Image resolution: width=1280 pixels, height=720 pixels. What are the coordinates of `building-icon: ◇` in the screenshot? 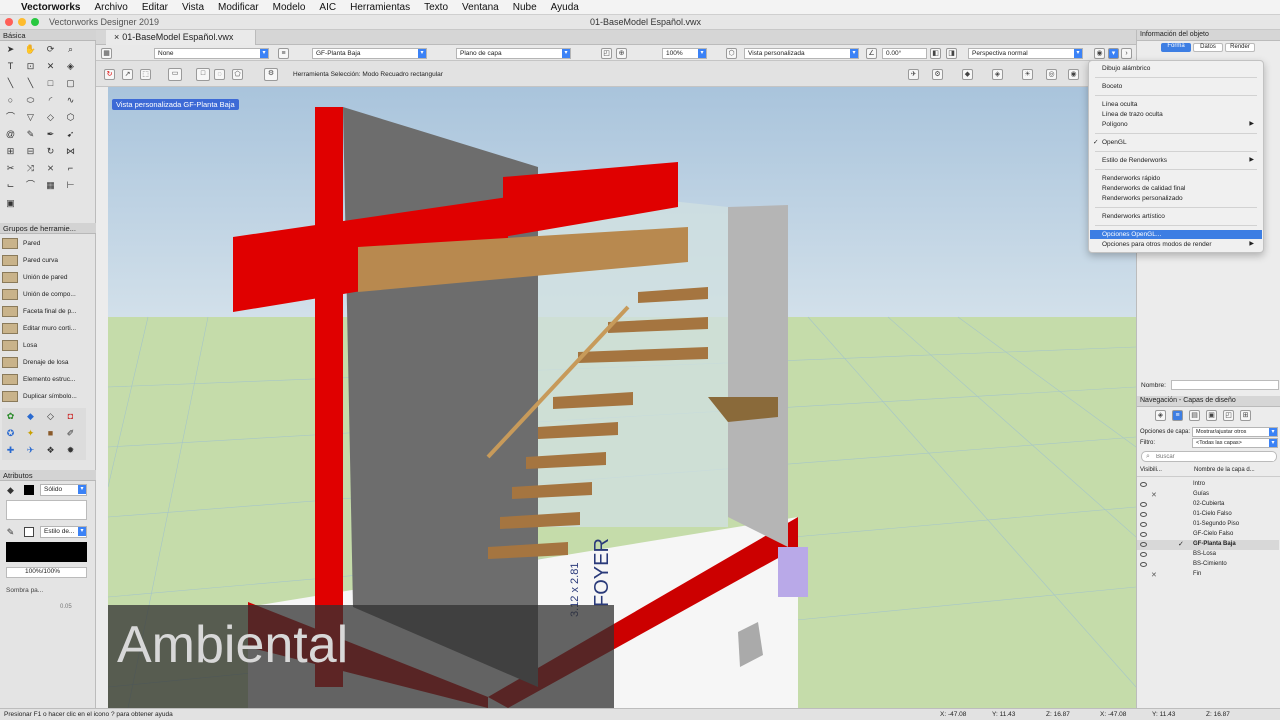 It's located at (50, 416).